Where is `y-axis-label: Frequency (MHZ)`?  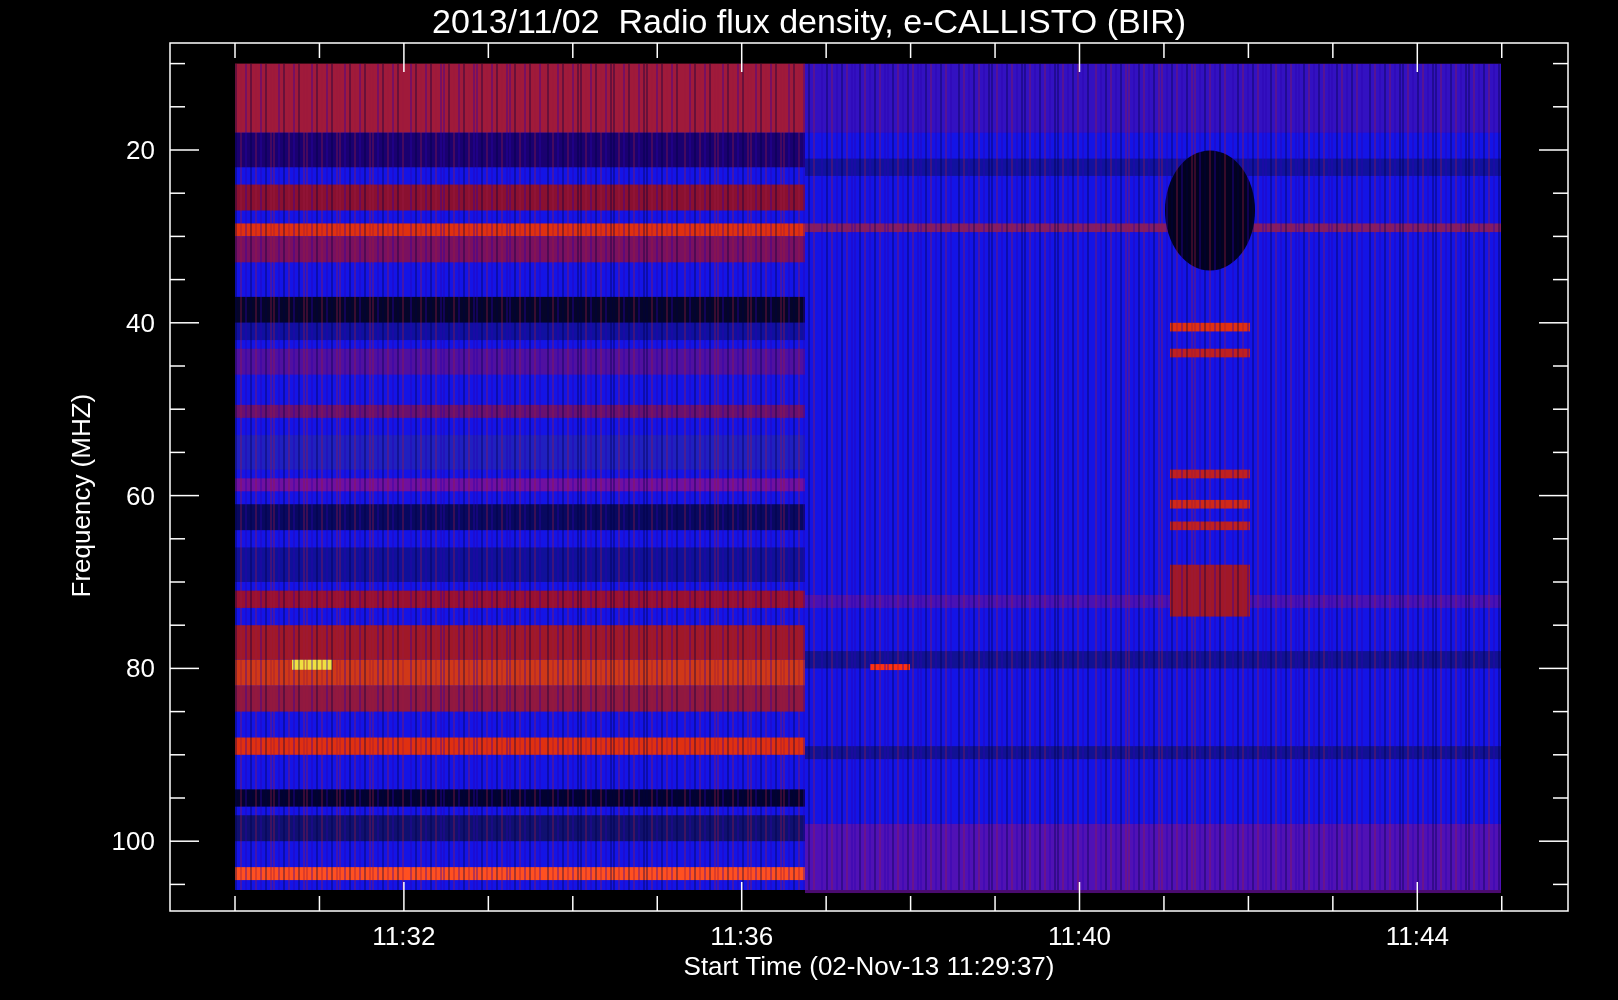
y-axis-label: Frequency (MHZ) is located at coordinates (81, 495).